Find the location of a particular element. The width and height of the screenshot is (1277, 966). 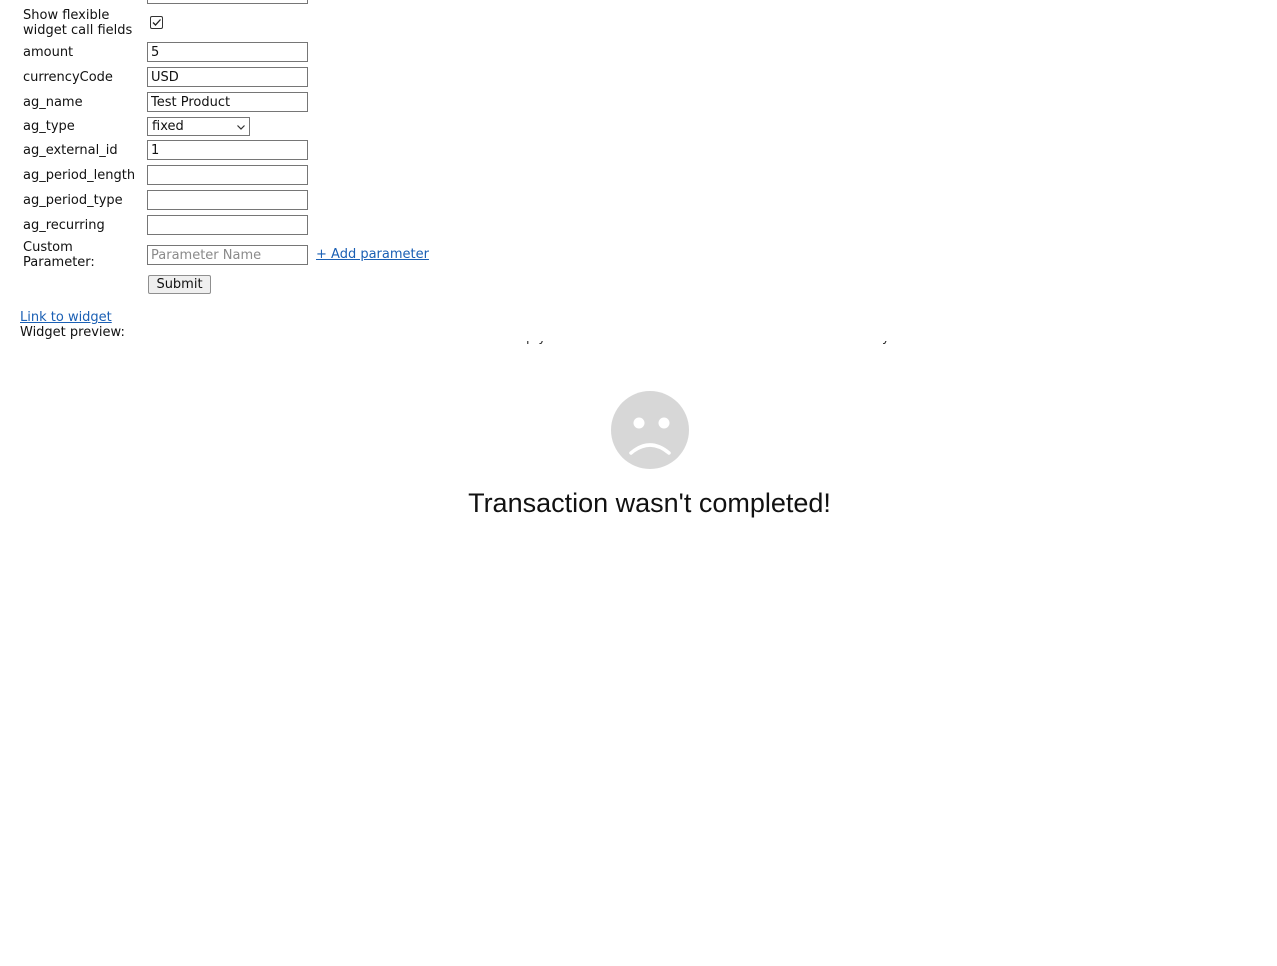

amount-label: amount is located at coordinates (48, 52).